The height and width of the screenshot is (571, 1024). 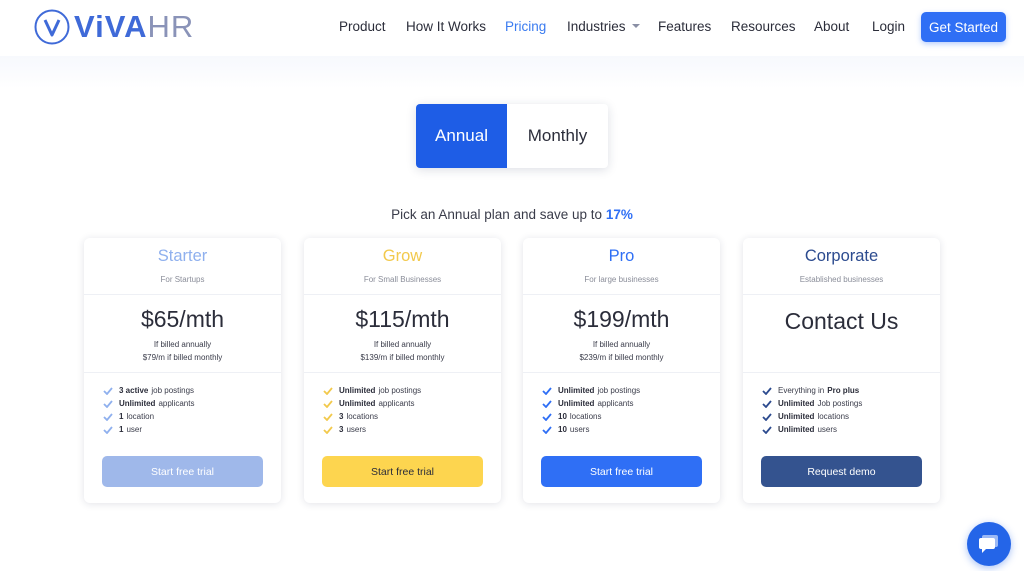 What do you see at coordinates (402, 256) in the screenshot?
I see `plan-name: Grow` at bounding box center [402, 256].